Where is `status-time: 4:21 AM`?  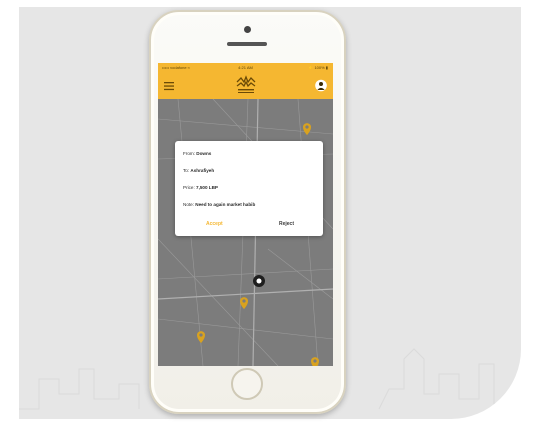 status-time: 4:21 AM is located at coordinates (245, 67).